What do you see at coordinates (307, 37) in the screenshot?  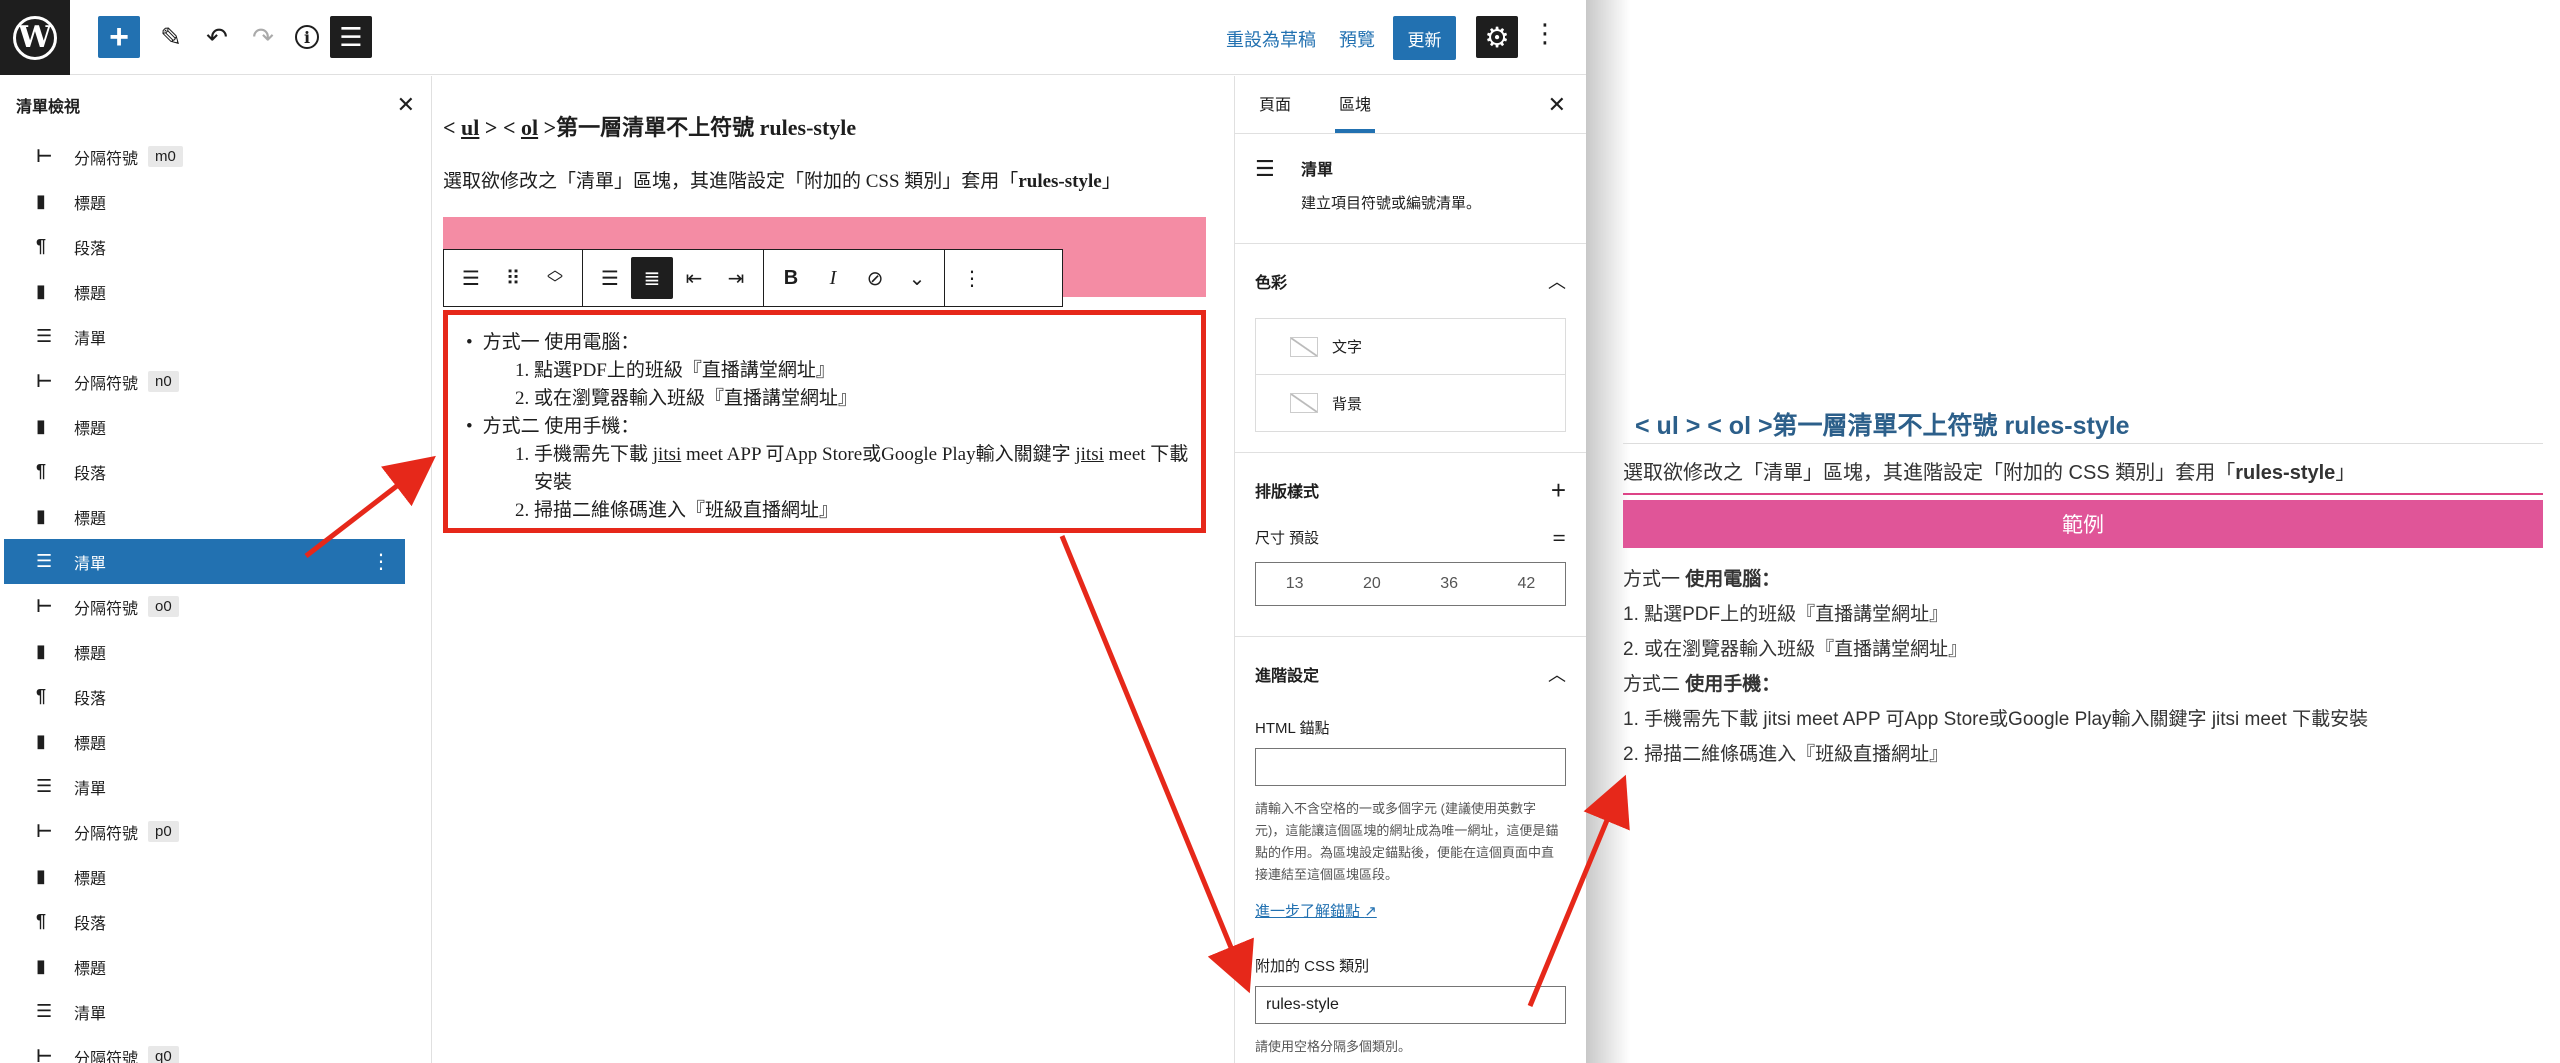 I see `info-icon: i` at bounding box center [307, 37].